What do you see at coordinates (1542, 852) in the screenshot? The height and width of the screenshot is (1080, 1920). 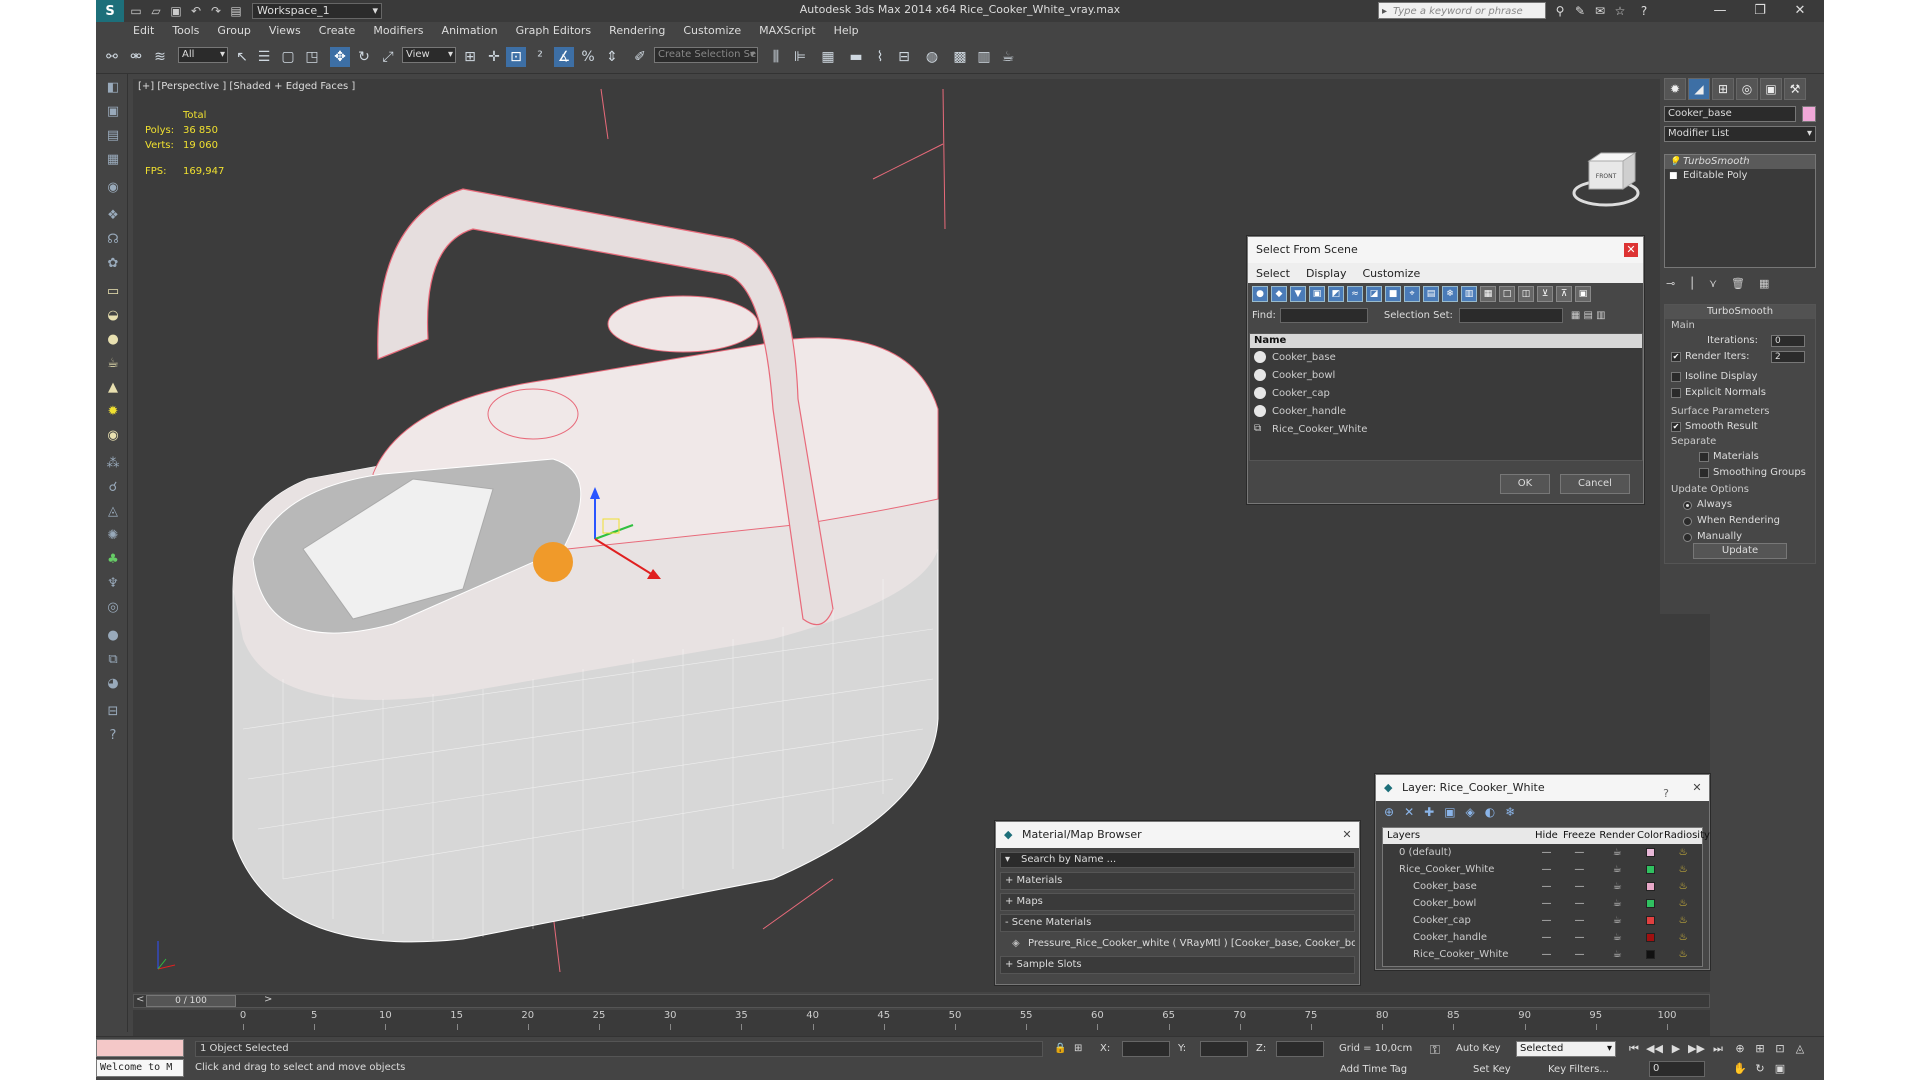 I see `table-row: 0 (default) — — ☕ ♨` at bounding box center [1542, 852].